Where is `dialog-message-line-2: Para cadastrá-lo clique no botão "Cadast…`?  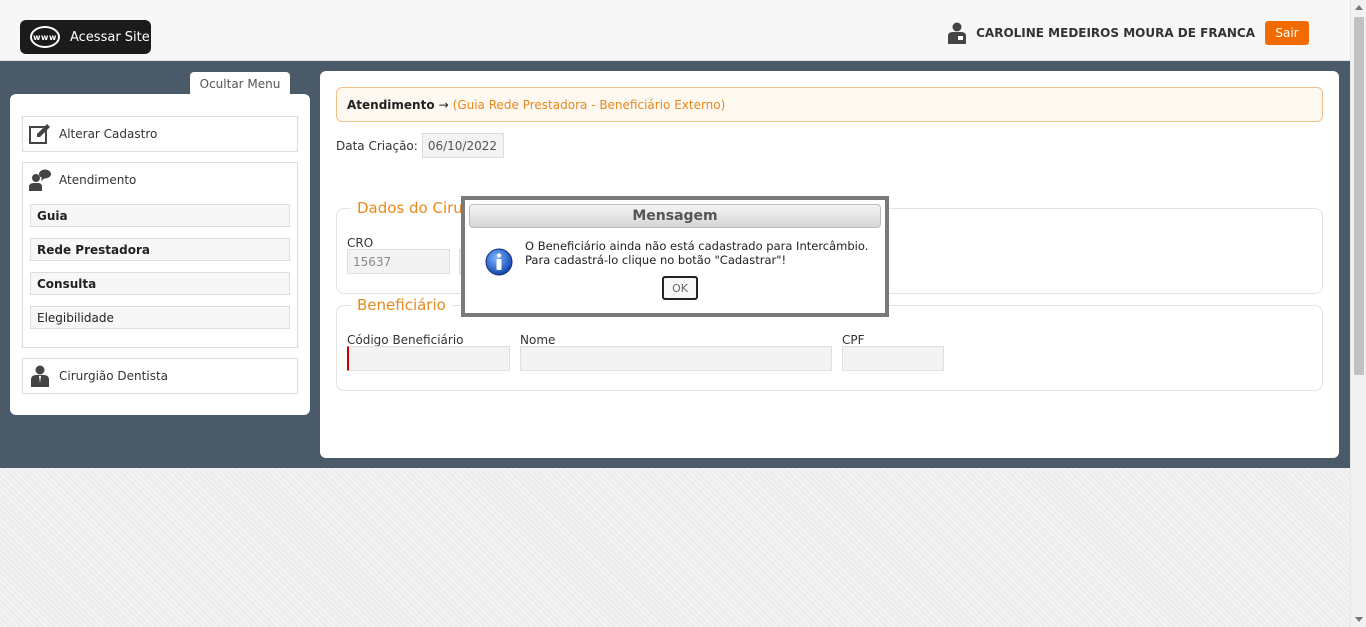
dialog-message-line-2: Para cadastrá-lo clique no botão "Cadast… is located at coordinates (656, 260).